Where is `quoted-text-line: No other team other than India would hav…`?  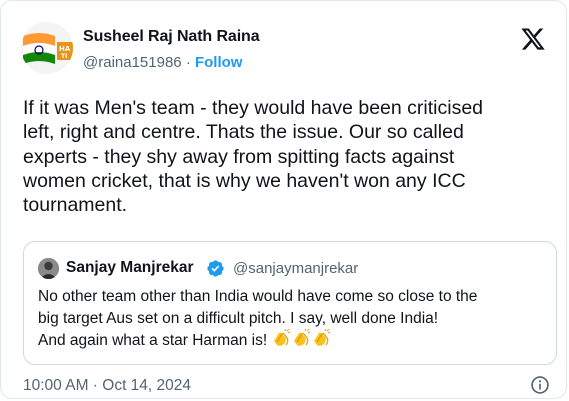
quoted-text-line: No other team other than India would hav… is located at coordinates (258, 296).